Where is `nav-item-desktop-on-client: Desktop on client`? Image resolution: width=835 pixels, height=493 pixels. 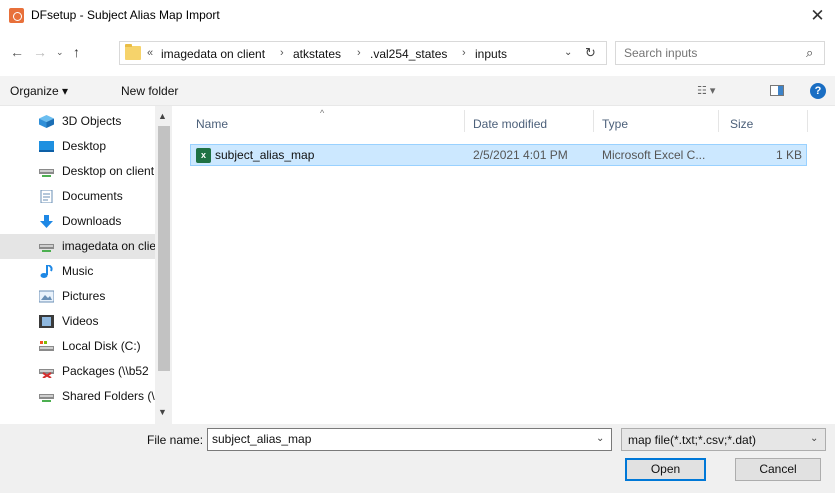 nav-item-desktop-on-client: Desktop on client is located at coordinates (79, 171).